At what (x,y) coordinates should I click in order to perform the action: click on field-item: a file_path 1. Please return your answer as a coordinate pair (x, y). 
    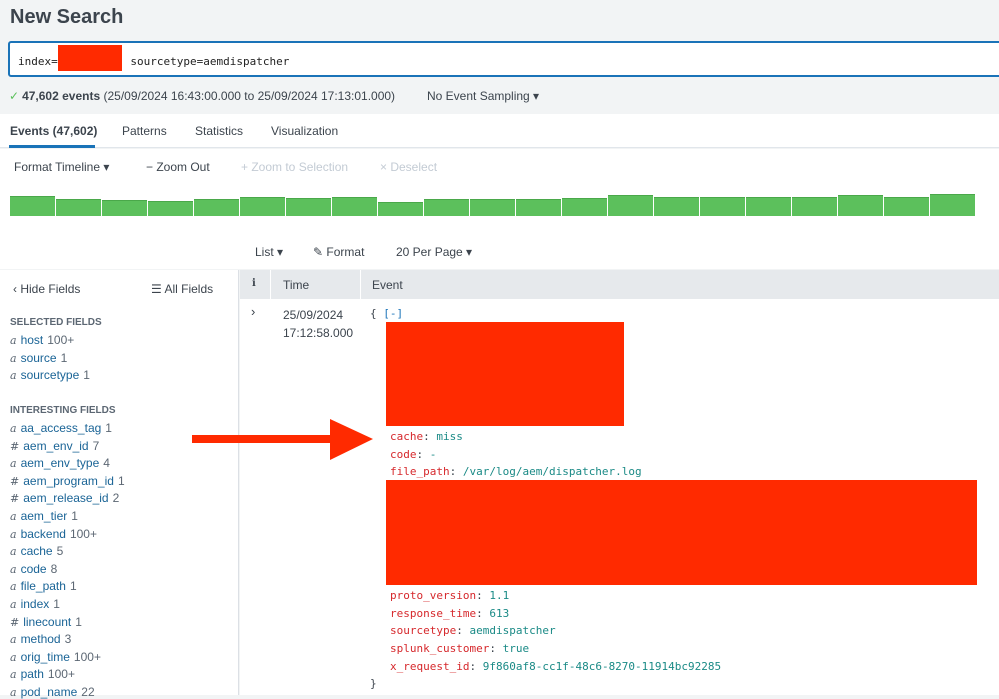
    Looking at the image, I should click on (43, 586).